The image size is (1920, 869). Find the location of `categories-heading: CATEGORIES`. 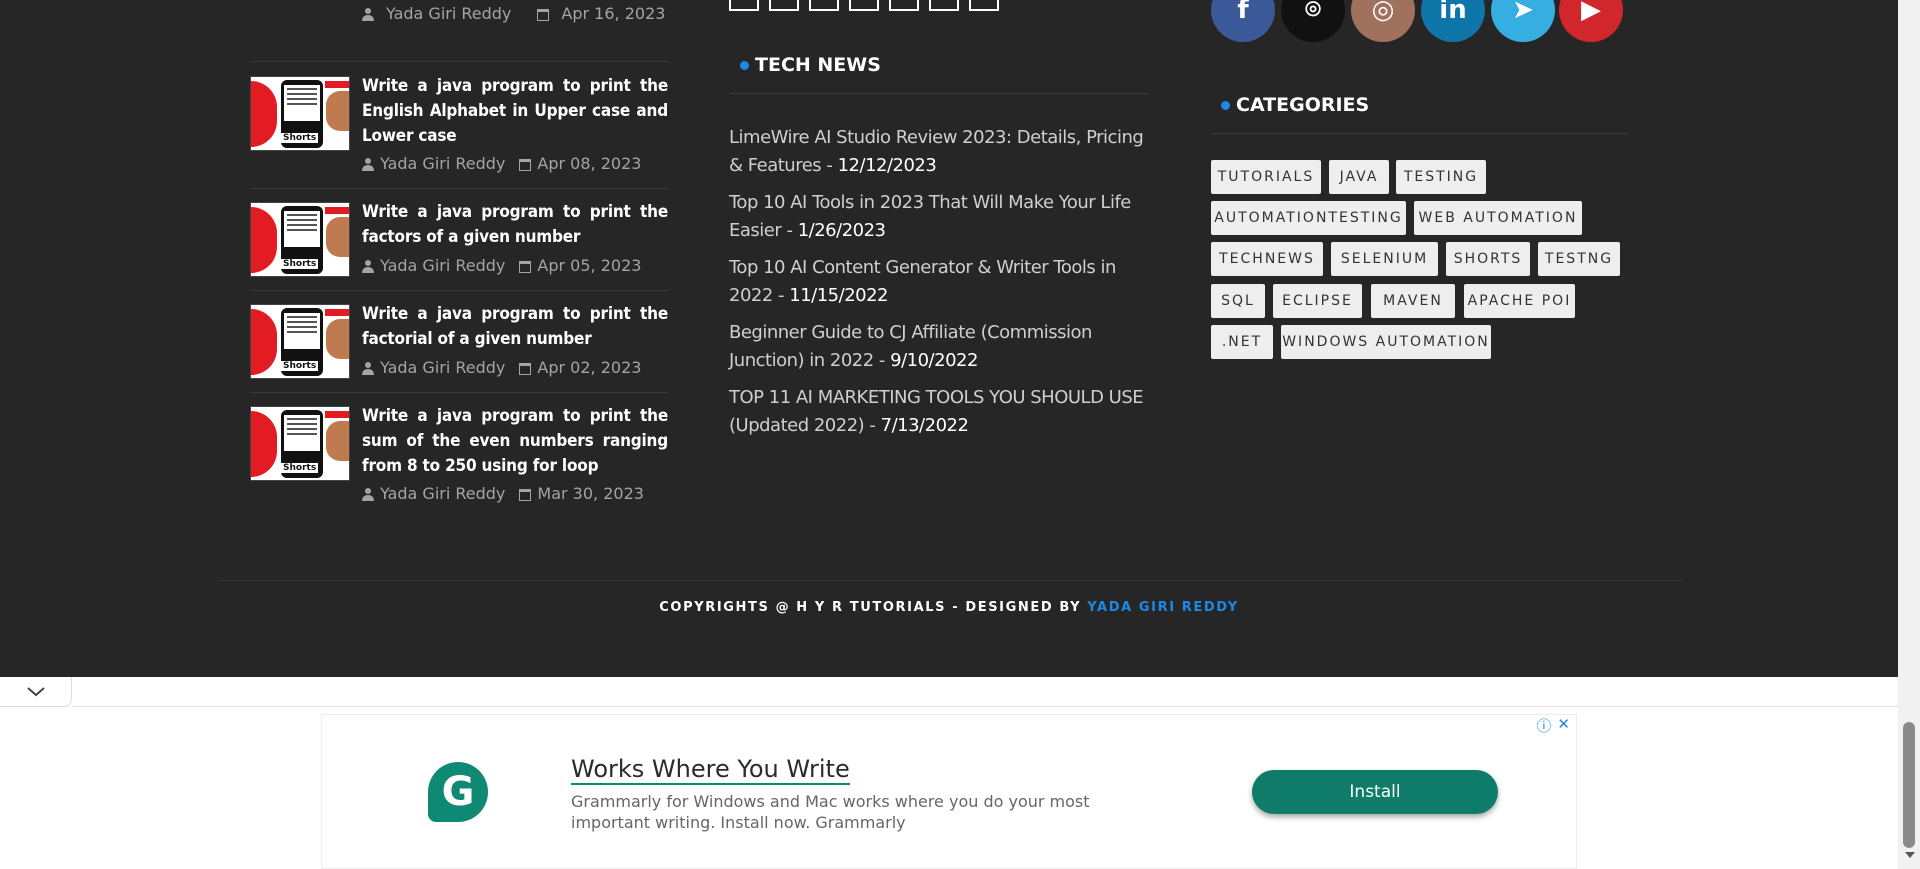

categories-heading: CATEGORIES is located at coordinates (1295, 105).